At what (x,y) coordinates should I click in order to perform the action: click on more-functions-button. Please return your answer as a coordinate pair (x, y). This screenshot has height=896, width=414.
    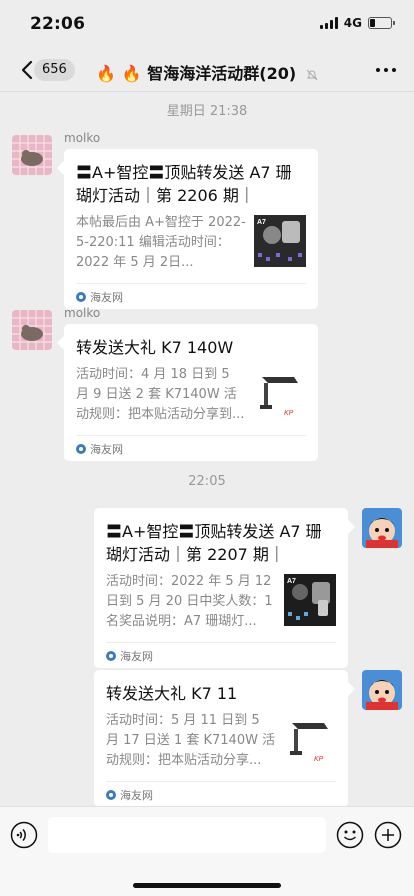
    Looking at the image, I should click on (388, 835).